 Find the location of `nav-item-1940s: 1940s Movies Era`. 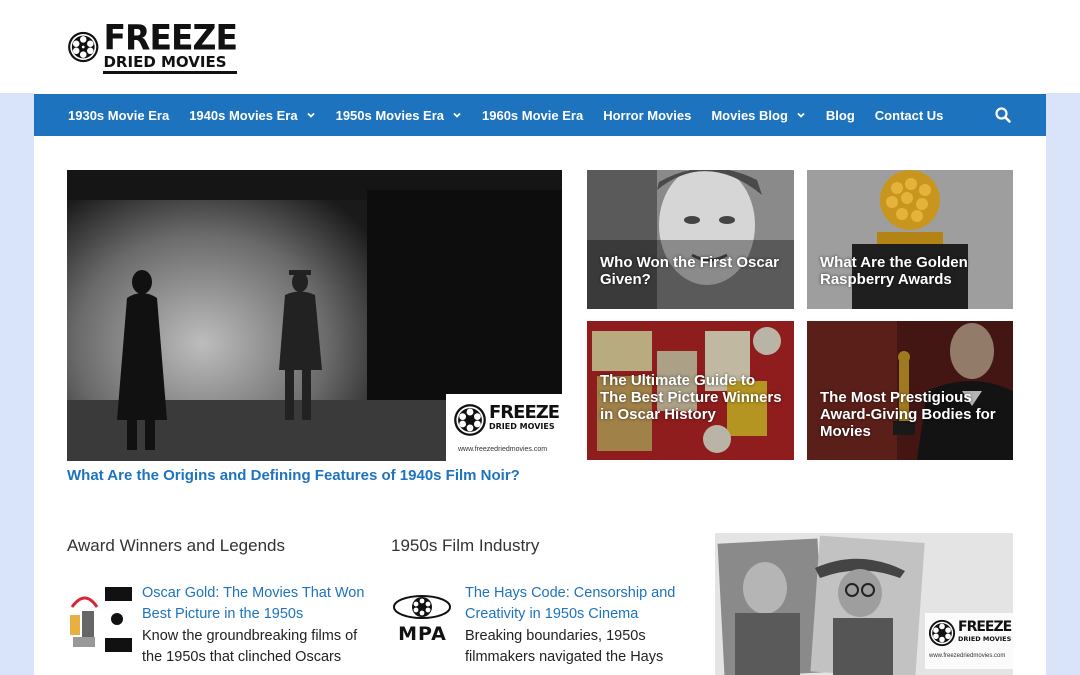

nav-item-1940s: 1940s Movies Era is located at coordinates (252, 115).